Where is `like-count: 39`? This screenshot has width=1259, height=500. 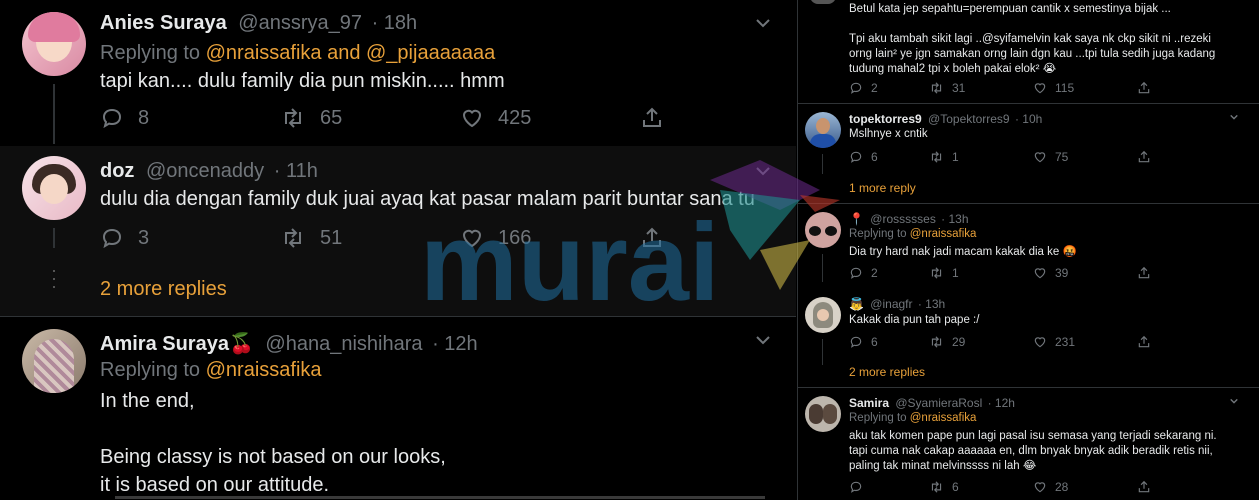
like-count: 39 is located at coordinates (1062, 273).